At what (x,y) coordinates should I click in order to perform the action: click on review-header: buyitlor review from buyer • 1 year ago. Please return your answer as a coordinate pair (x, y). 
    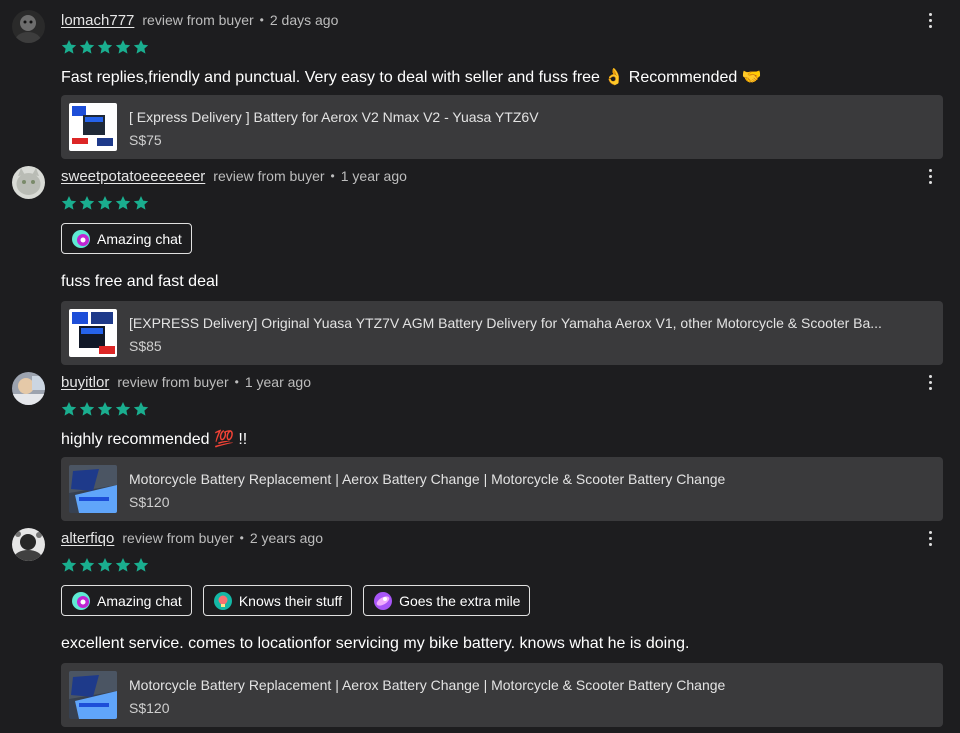
    Looking at the image, I should click on (186, 382).